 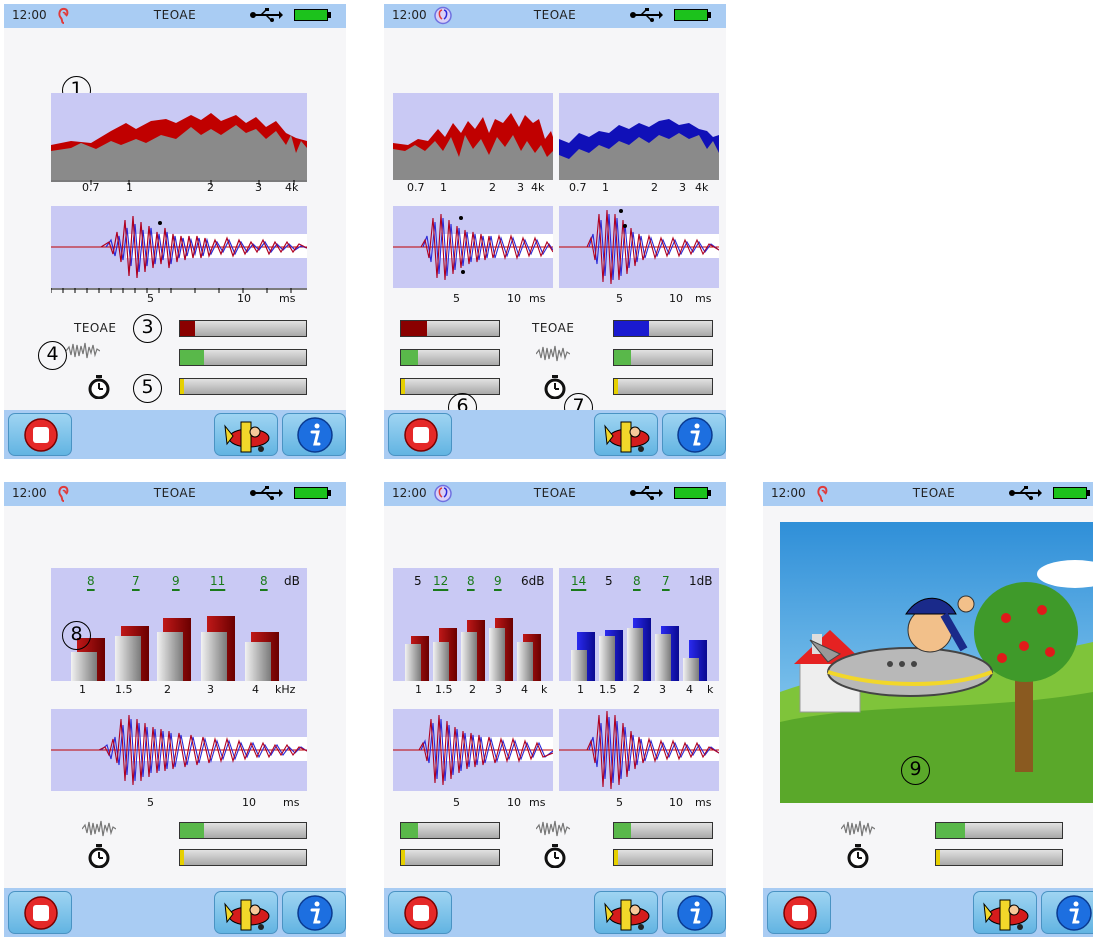 I want to click on waveform-chart, so click(x=179, y=750).